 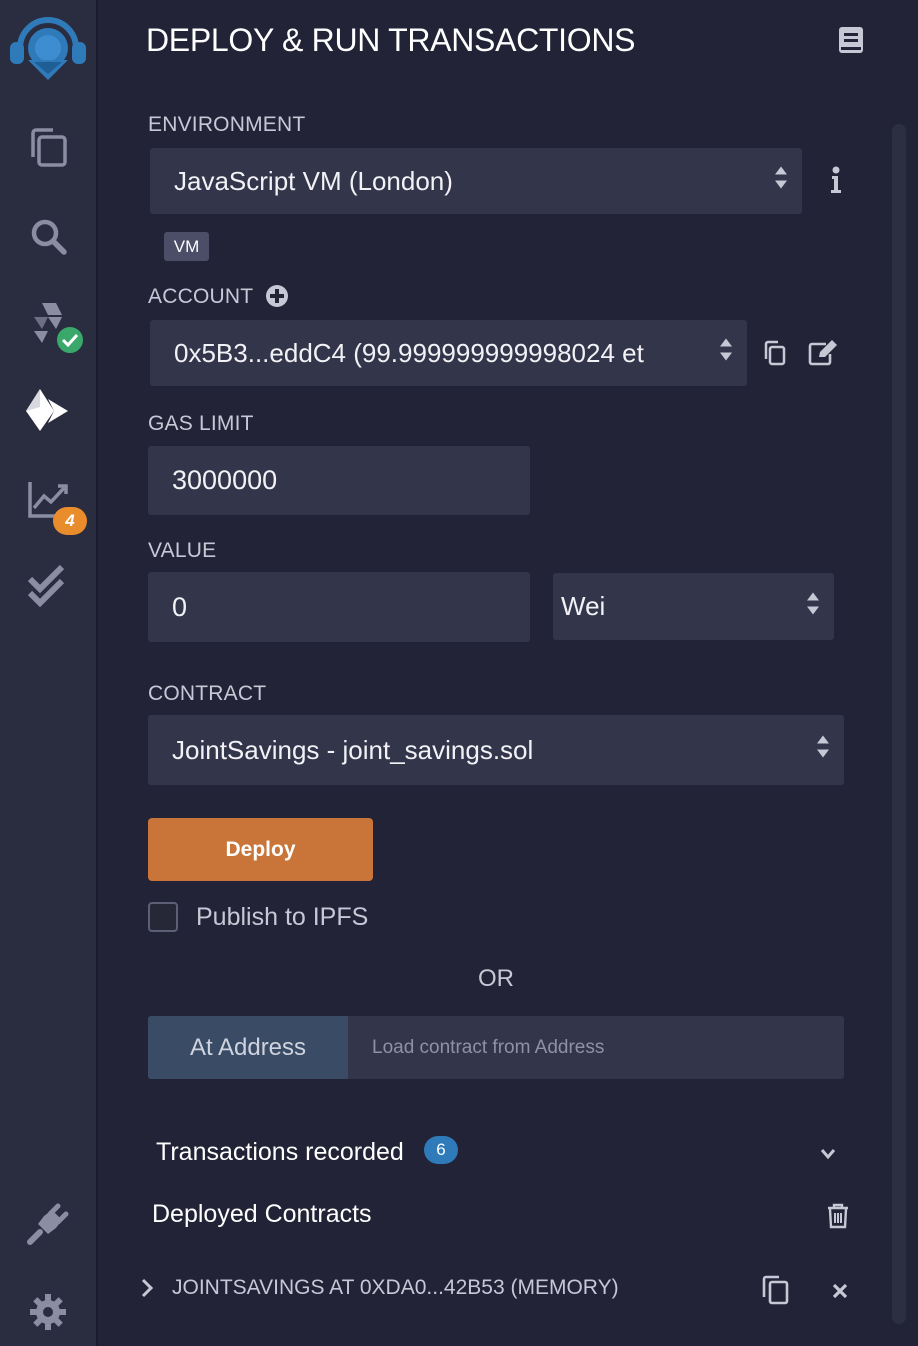 I want to click on file-explorer-icon, so click(x=48, y=147).